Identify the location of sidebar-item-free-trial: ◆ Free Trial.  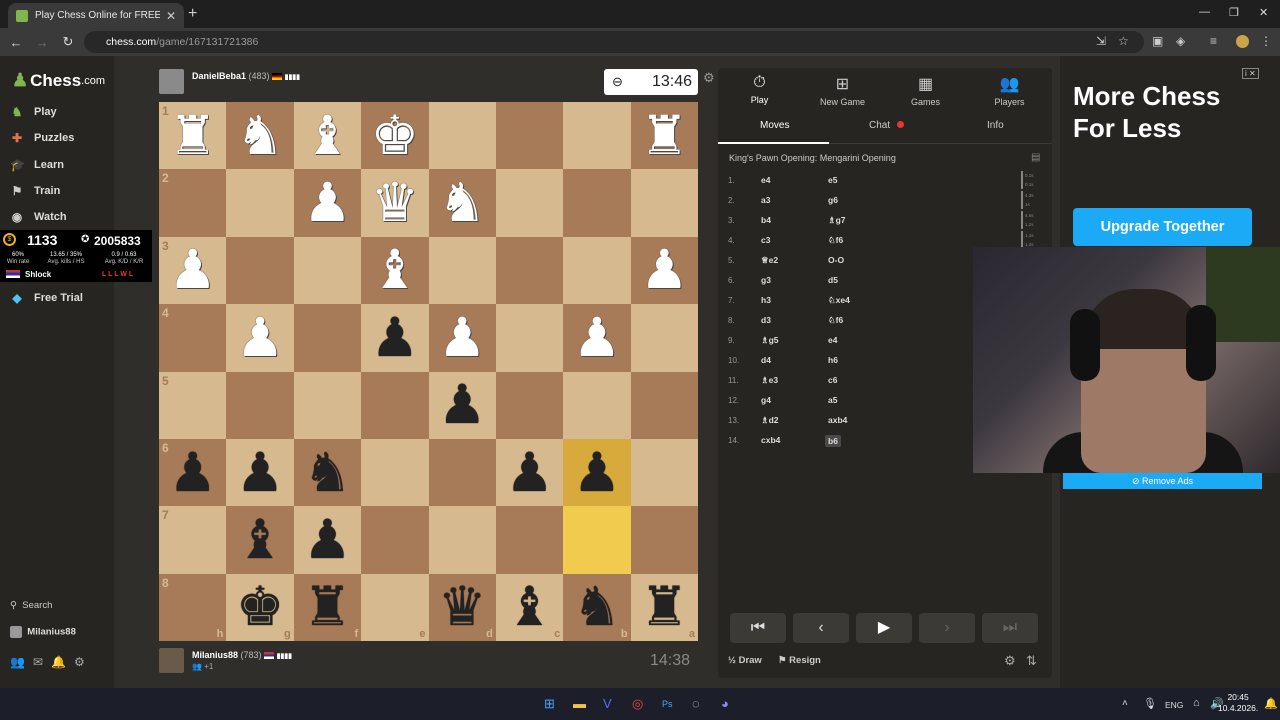
(46, 298).